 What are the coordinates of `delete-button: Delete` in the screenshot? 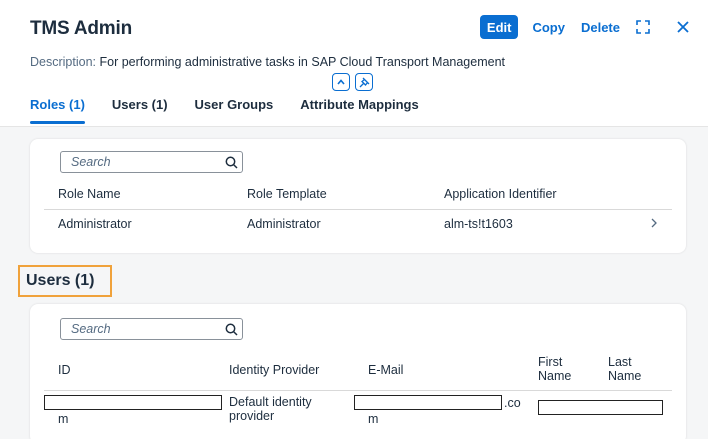 It's located at (600, 27).